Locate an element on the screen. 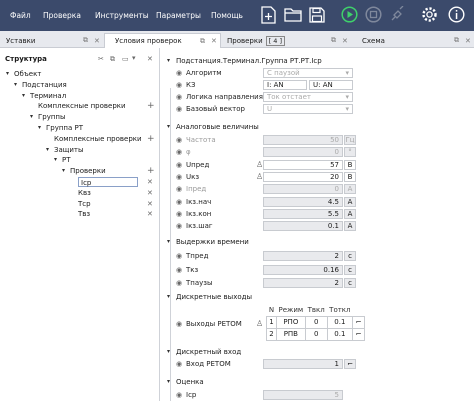  table-cell: РПО is located at coordinates (291, 322).